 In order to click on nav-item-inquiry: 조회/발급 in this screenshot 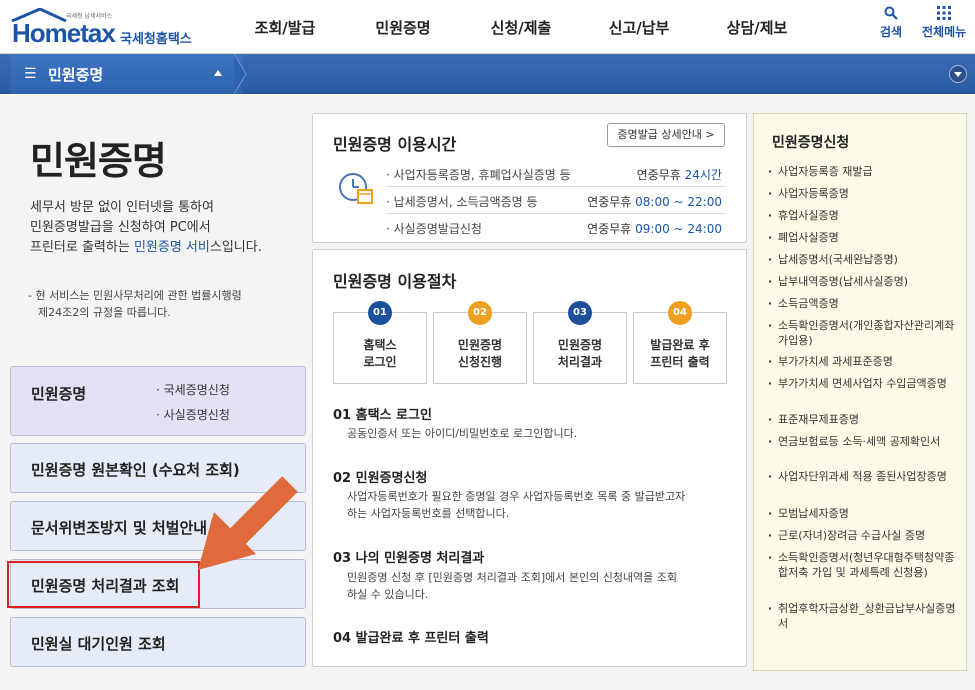, I will do `click(285, 27)`.